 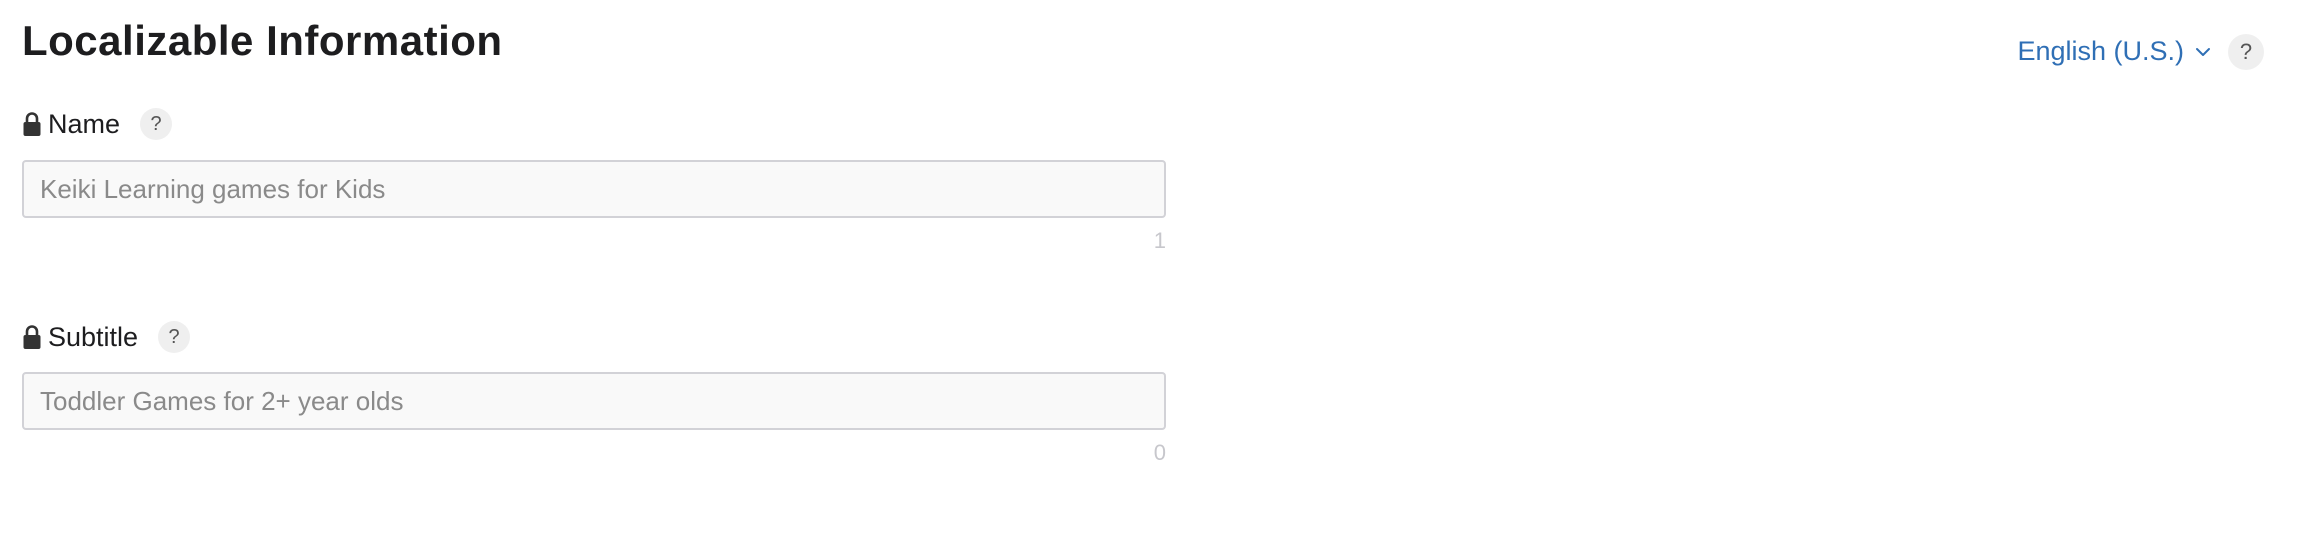 What do you see at coordinates (262, 40) in the screenshot?
I see `page-title: Localizable Information` at bounding box center [262, 40].